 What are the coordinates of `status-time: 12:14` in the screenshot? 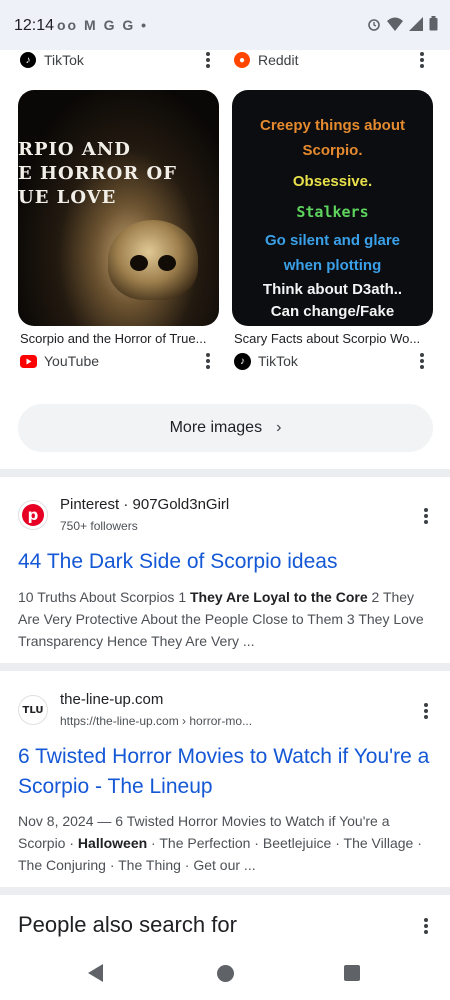 It's located at (34, 25).